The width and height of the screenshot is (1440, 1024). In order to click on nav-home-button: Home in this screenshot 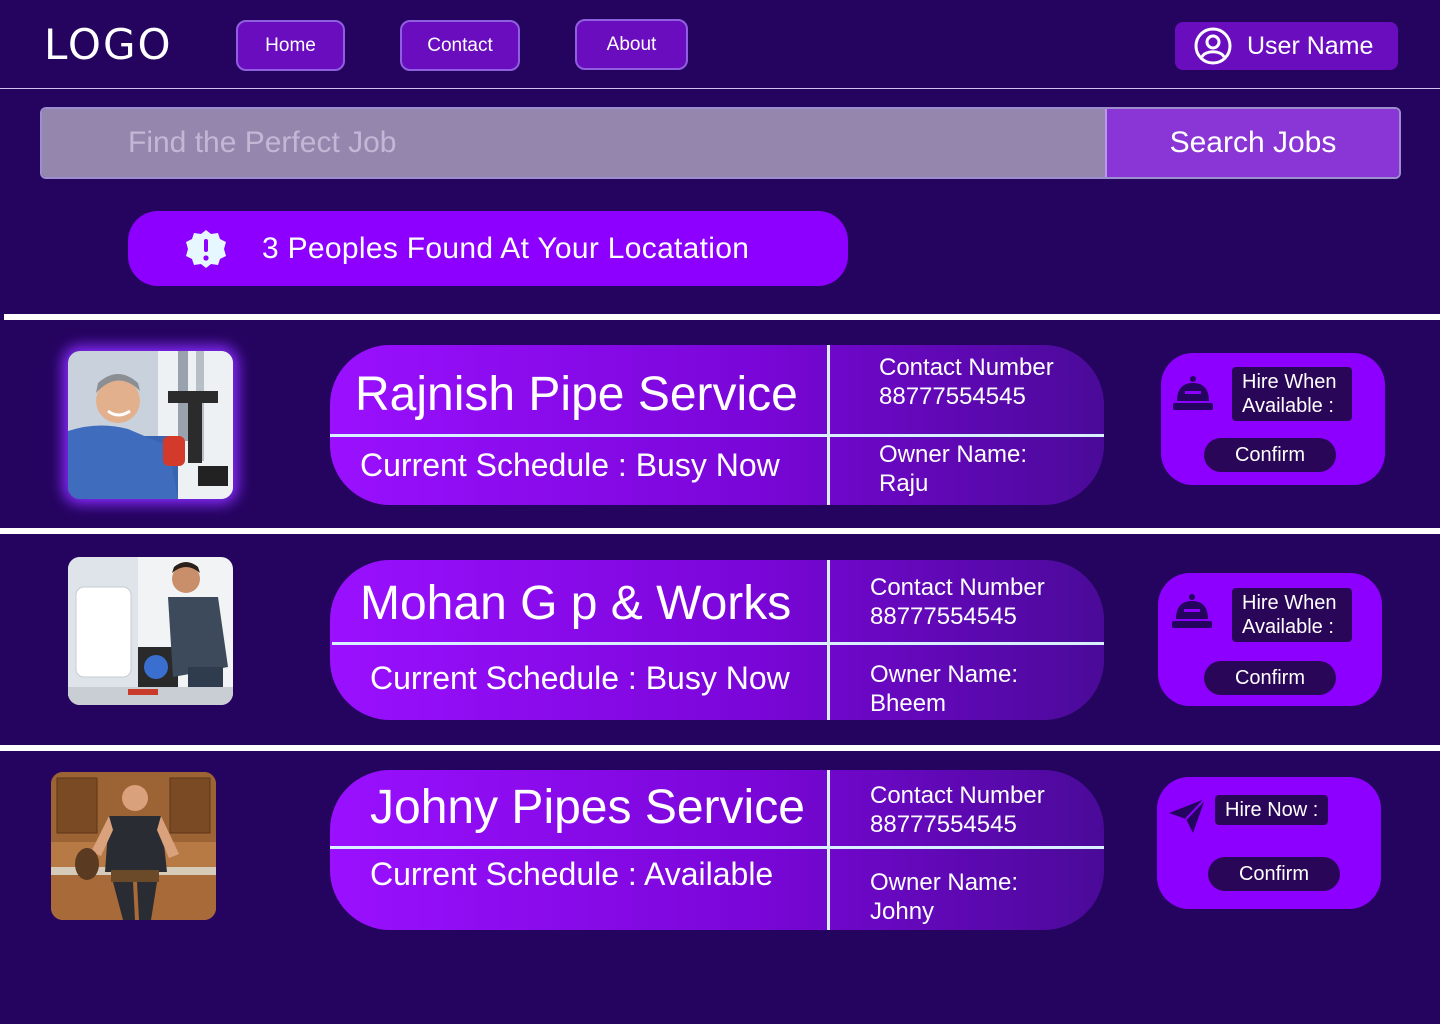, I will do `click(290, 45)`.